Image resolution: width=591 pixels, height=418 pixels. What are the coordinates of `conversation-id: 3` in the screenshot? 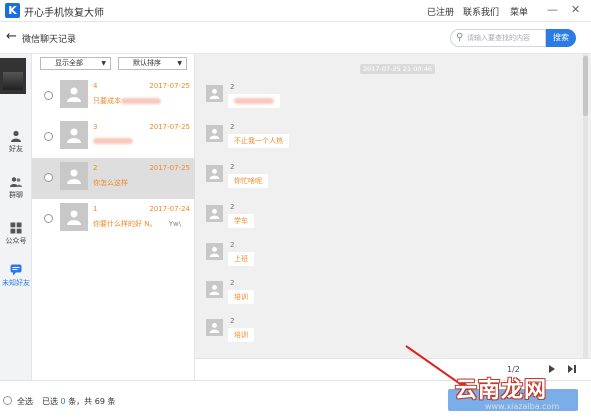 It's located at (95, 127).